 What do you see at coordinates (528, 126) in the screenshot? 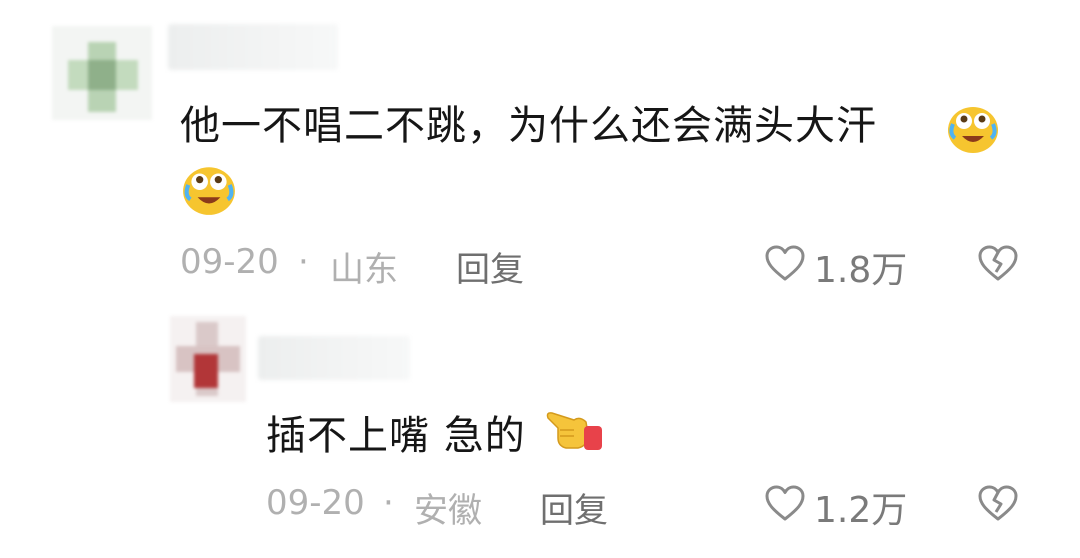
I see `comment-body: 他一不唱二不跳，为什么还会满头大汗` at bounding box center [528, 126].